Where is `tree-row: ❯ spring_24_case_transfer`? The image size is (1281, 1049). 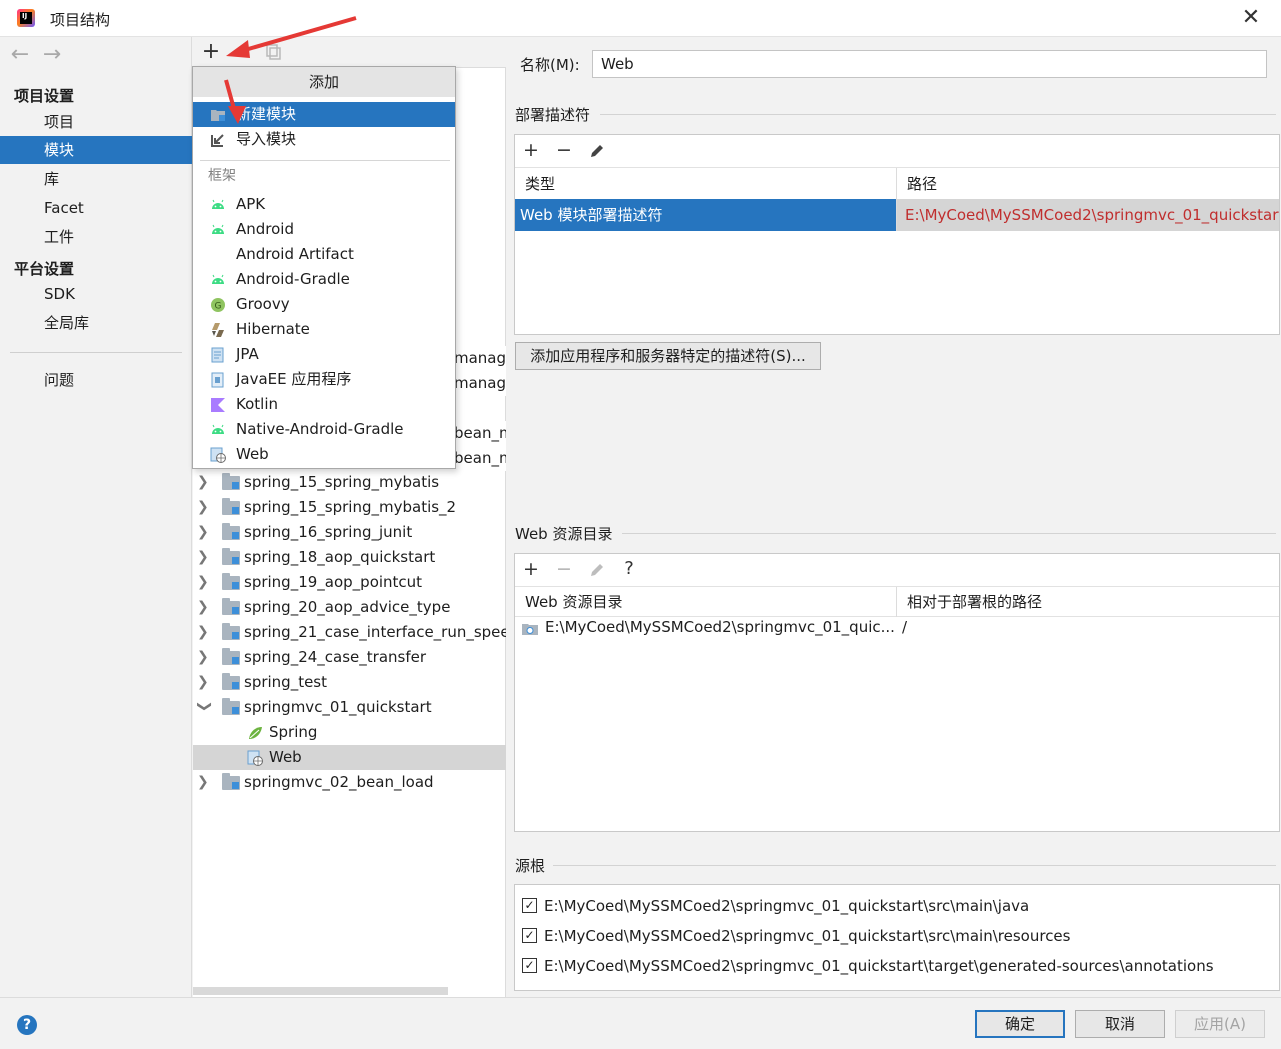
tree-row: ❯ spring_24_case_transfer is located at coordinates (349, 657).